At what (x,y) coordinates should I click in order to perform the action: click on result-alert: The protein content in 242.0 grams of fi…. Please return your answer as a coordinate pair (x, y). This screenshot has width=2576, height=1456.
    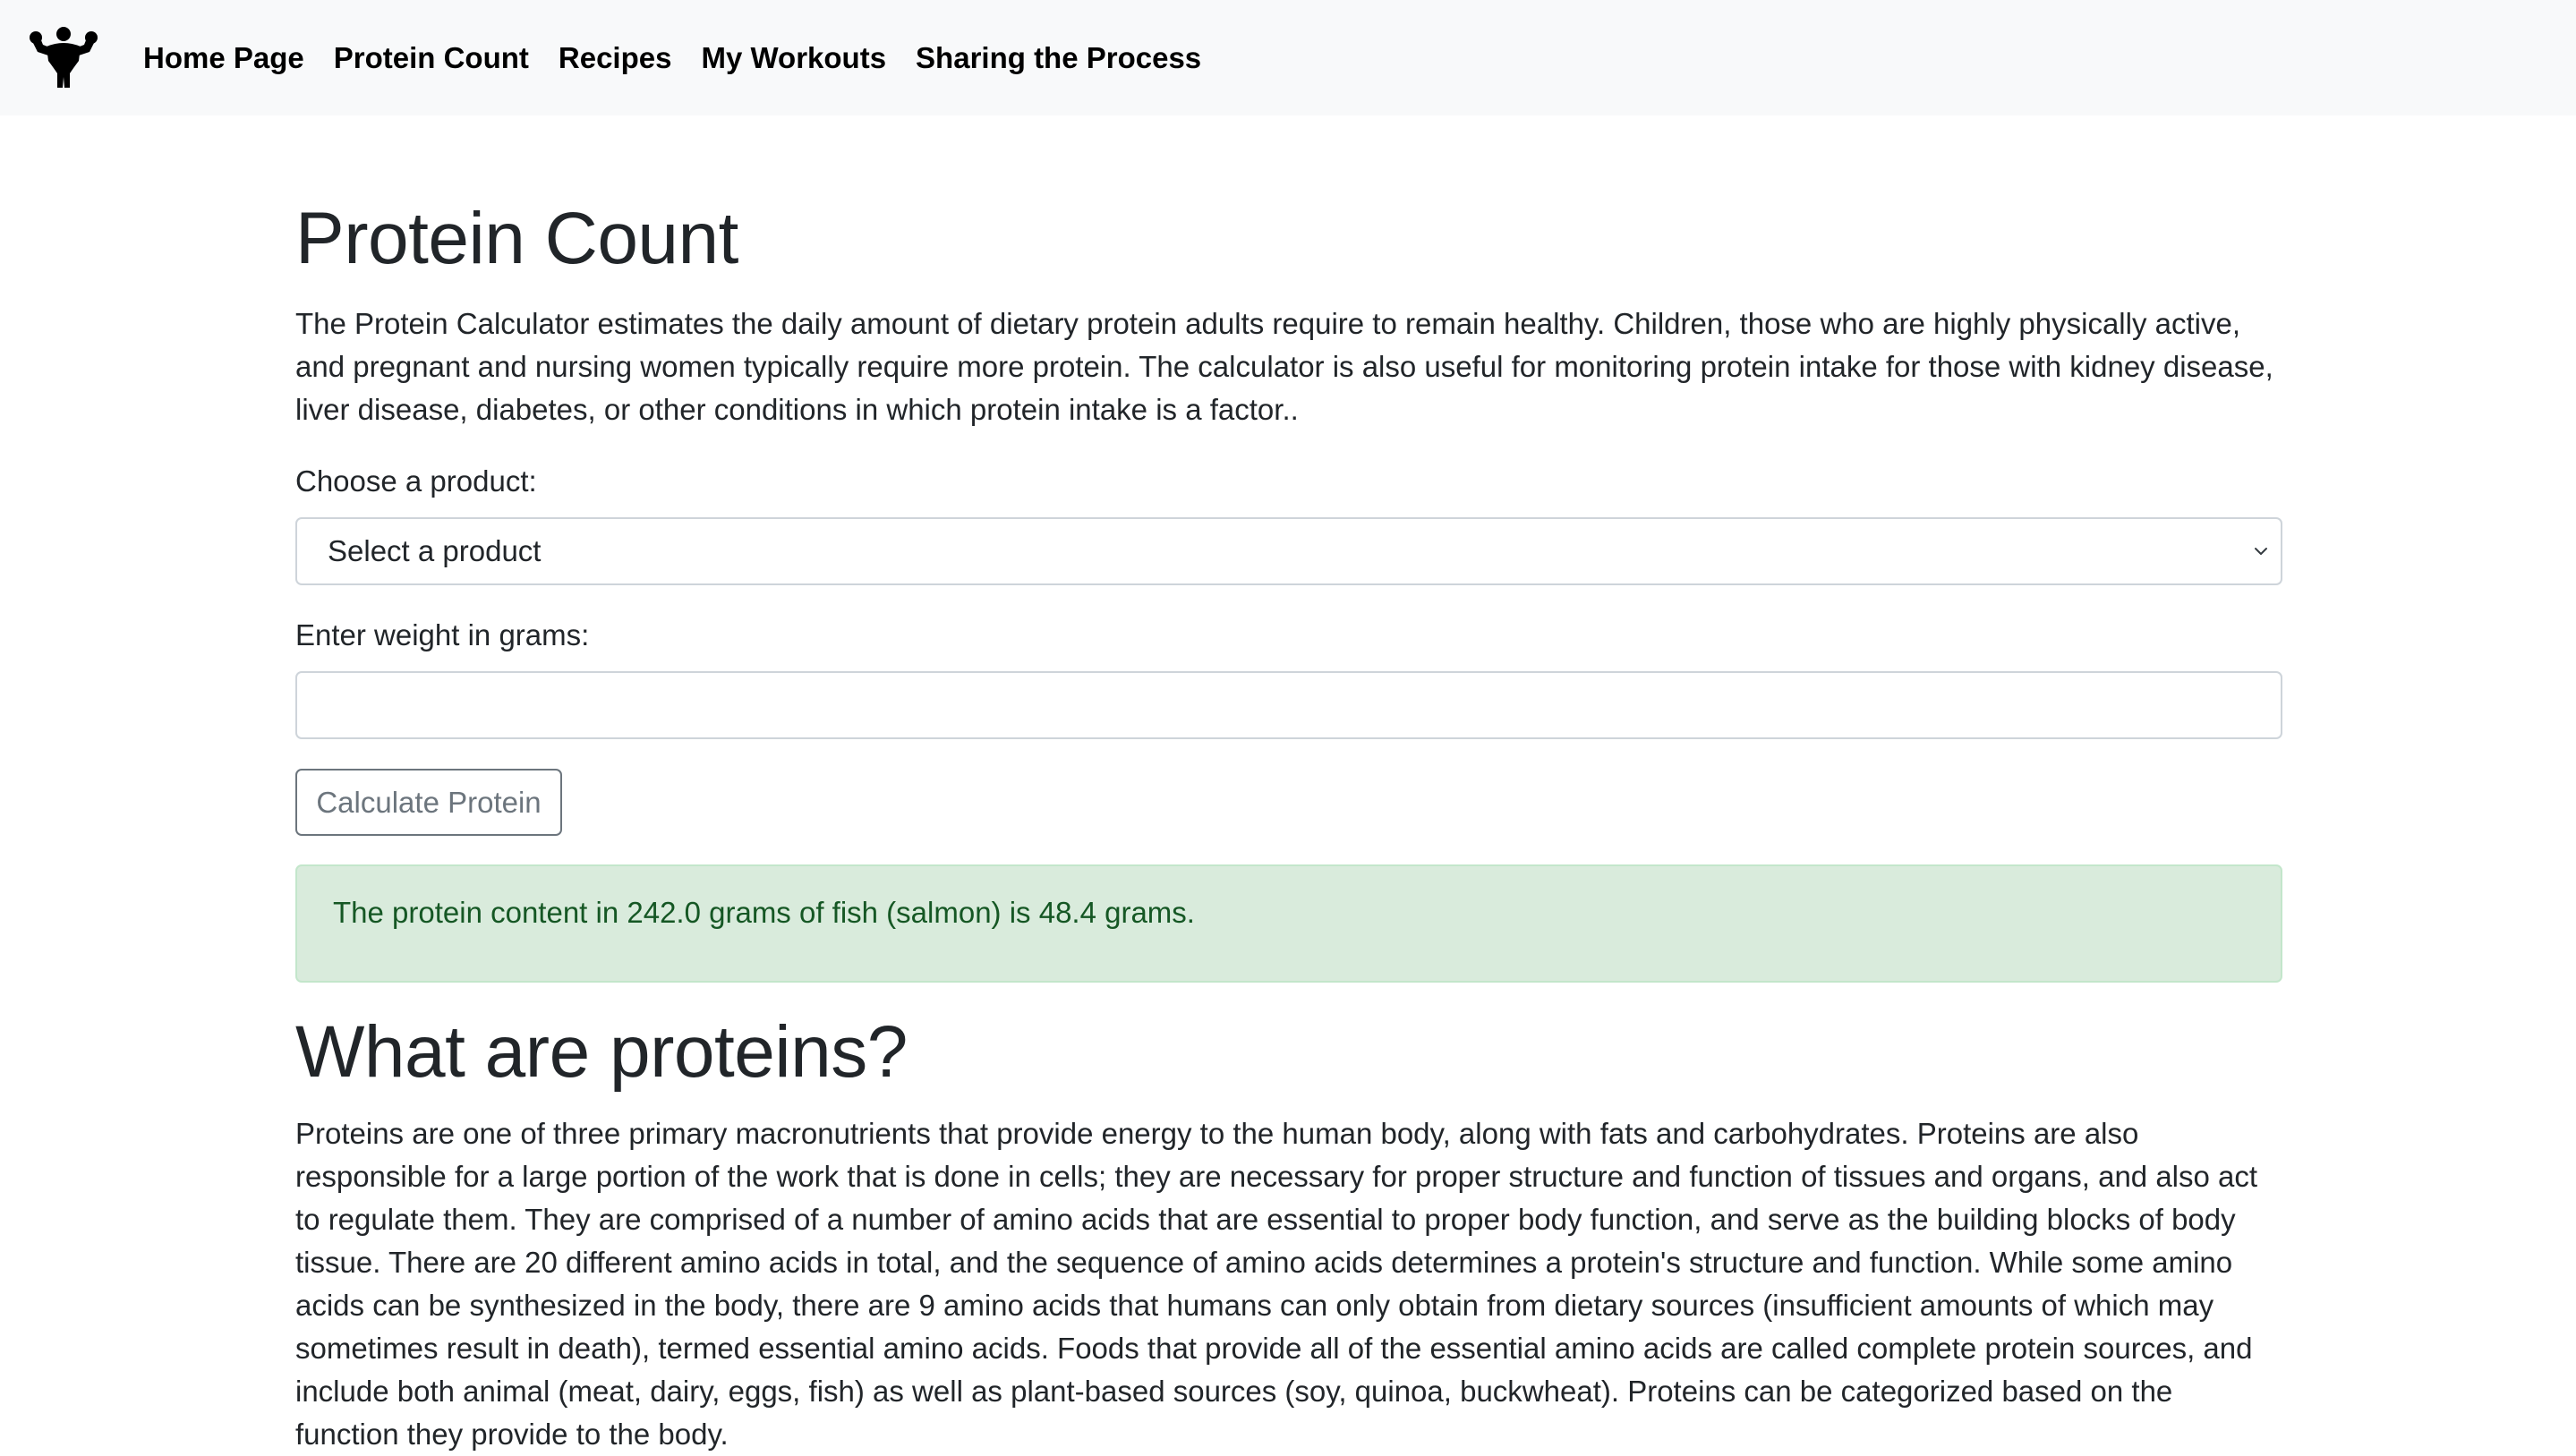
    Looking at the image, I should click on (1288, 924).